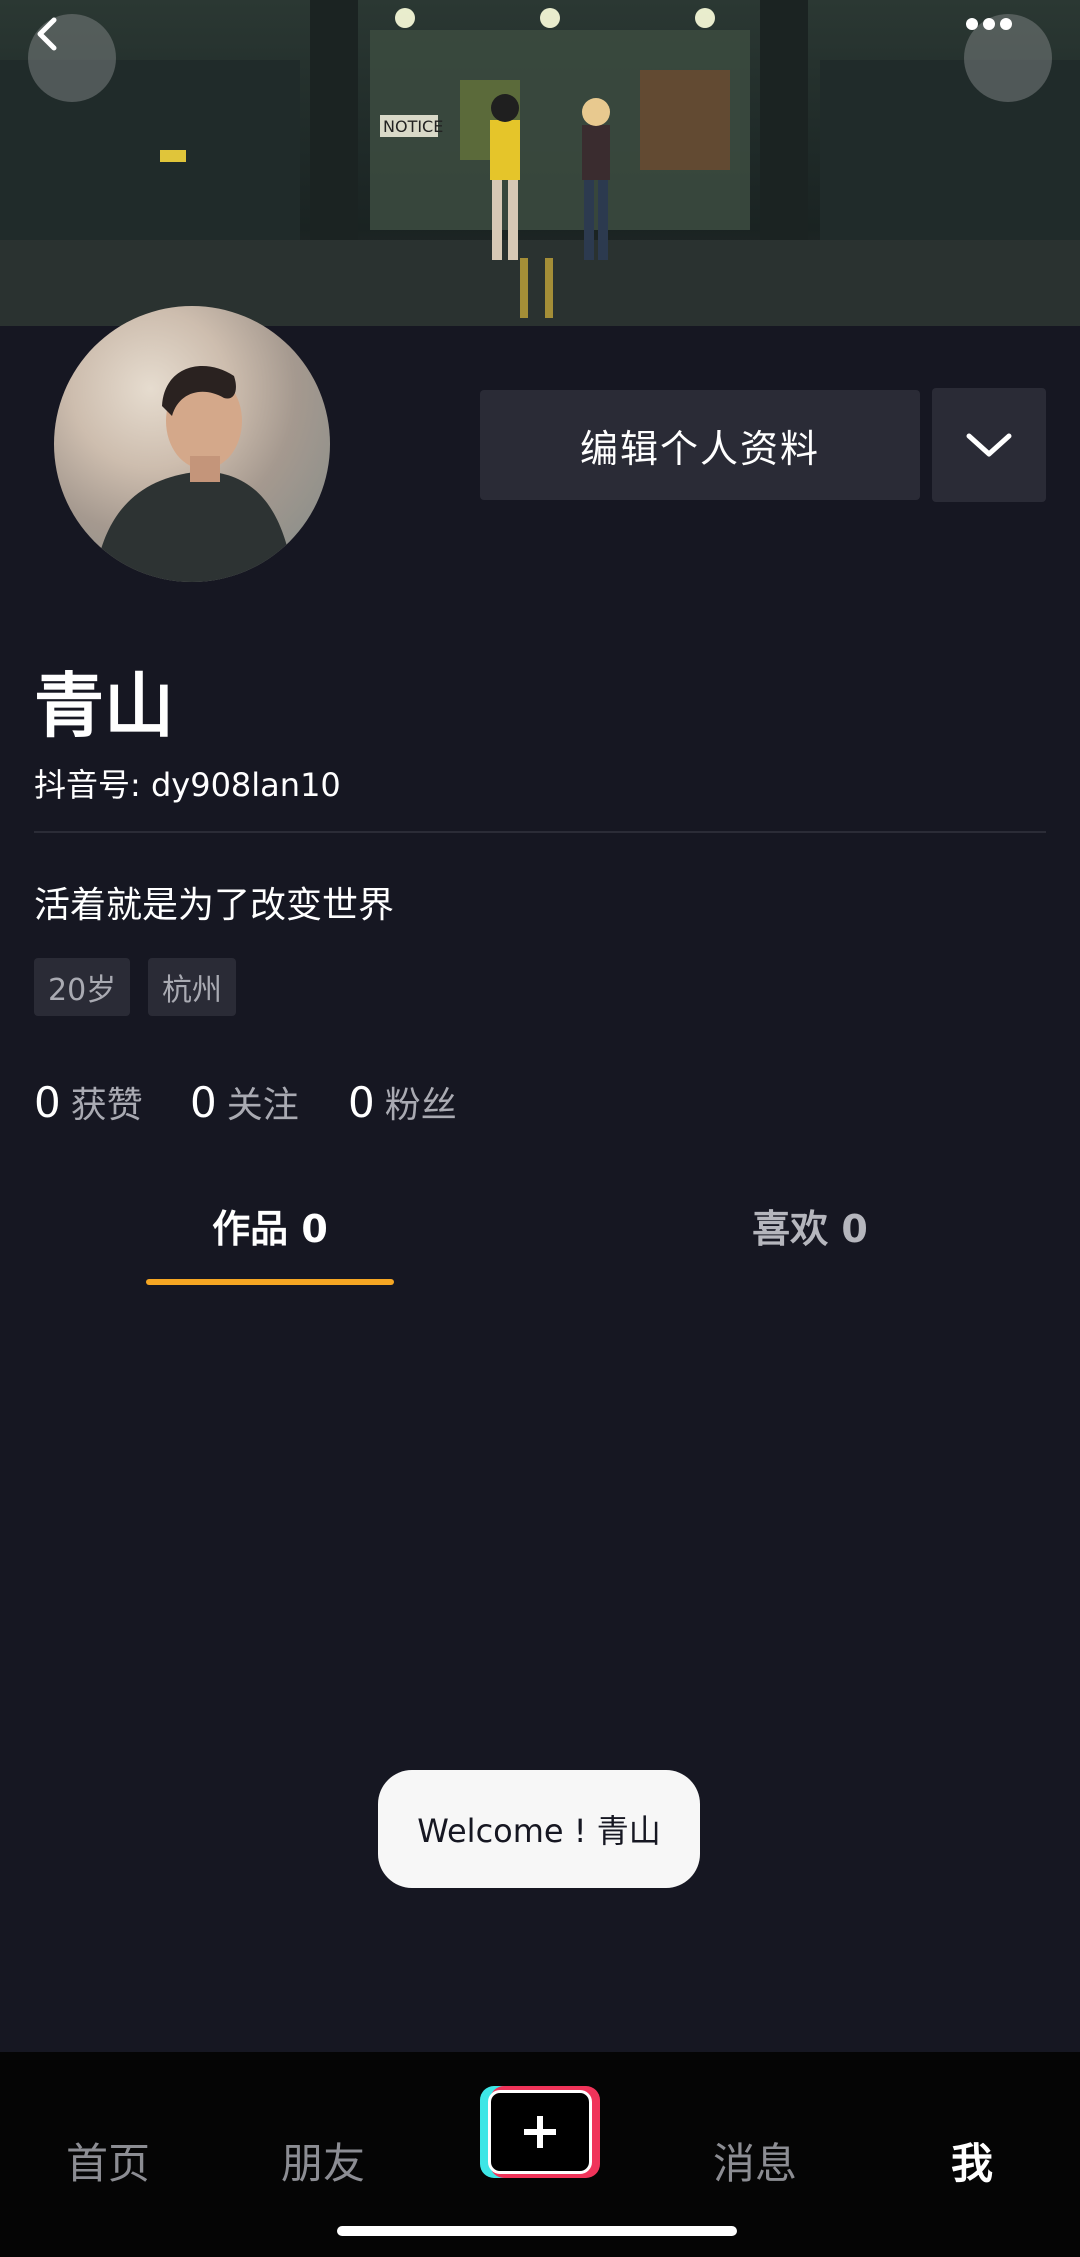 This screenshot has width=1080, height=2257. Describe the element at coordinates (420, 1105) in the screenshot. I see `stat-fans-label: 粉丝` at that location.